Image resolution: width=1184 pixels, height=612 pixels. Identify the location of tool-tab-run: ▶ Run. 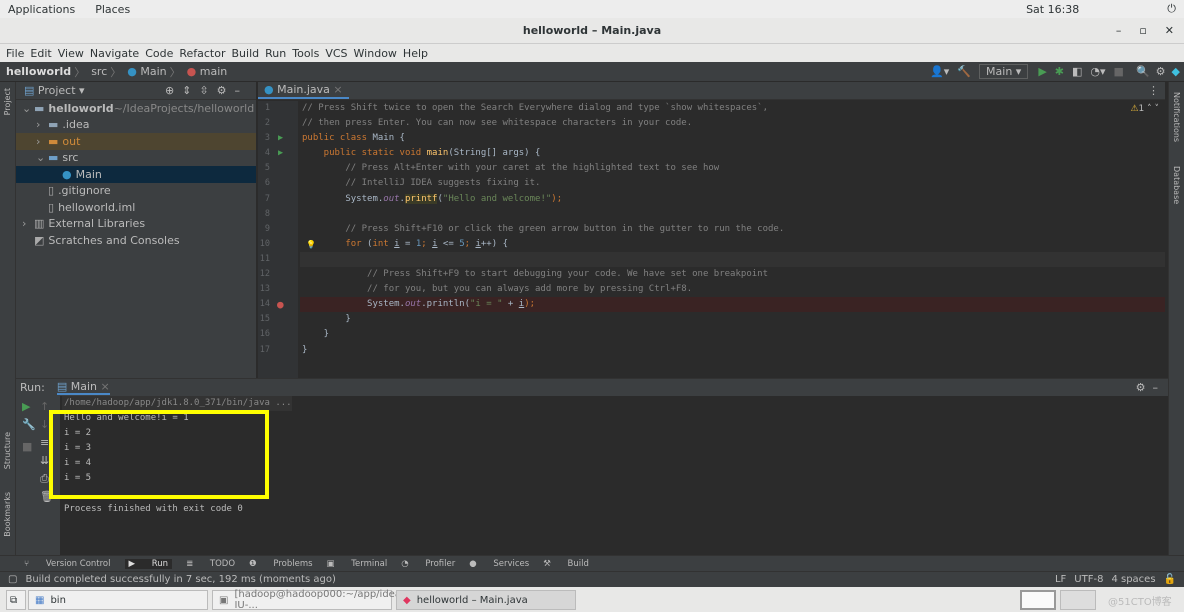
(148, 563).